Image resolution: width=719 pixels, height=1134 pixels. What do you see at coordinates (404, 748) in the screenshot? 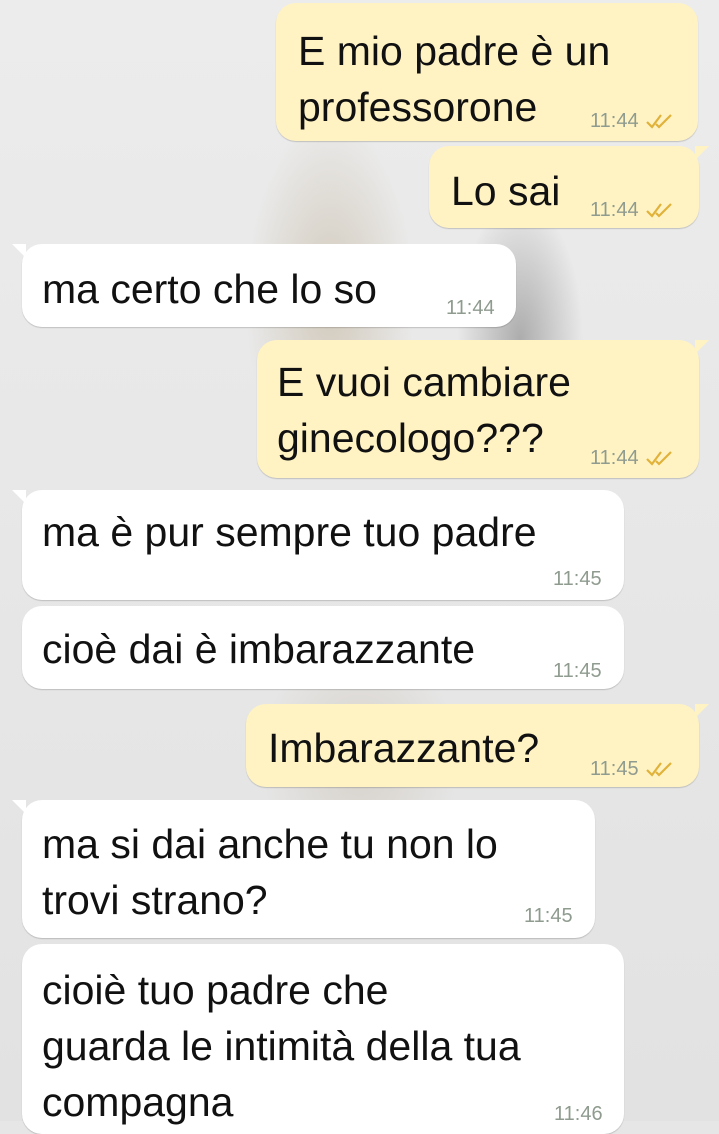
I see `message-text: Imbarazzante?` at bounding box center [404, 748].